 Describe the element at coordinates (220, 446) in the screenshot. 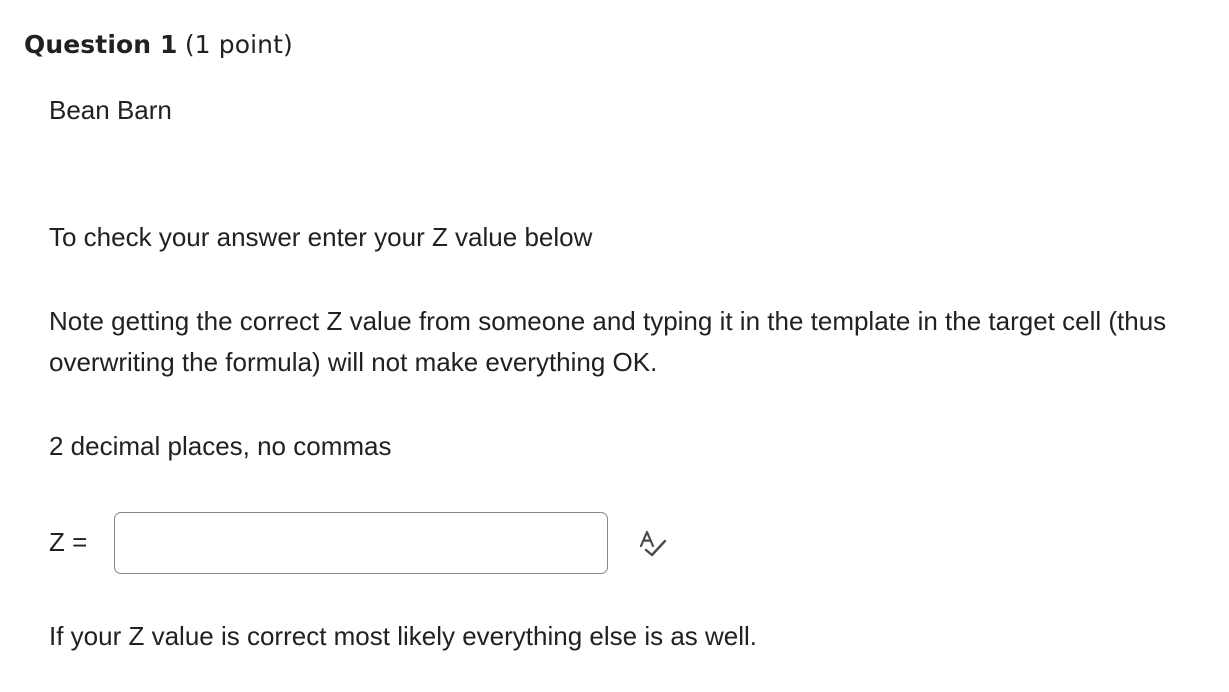

I see `format-hint: 2 decimal places, no commas` at that location.